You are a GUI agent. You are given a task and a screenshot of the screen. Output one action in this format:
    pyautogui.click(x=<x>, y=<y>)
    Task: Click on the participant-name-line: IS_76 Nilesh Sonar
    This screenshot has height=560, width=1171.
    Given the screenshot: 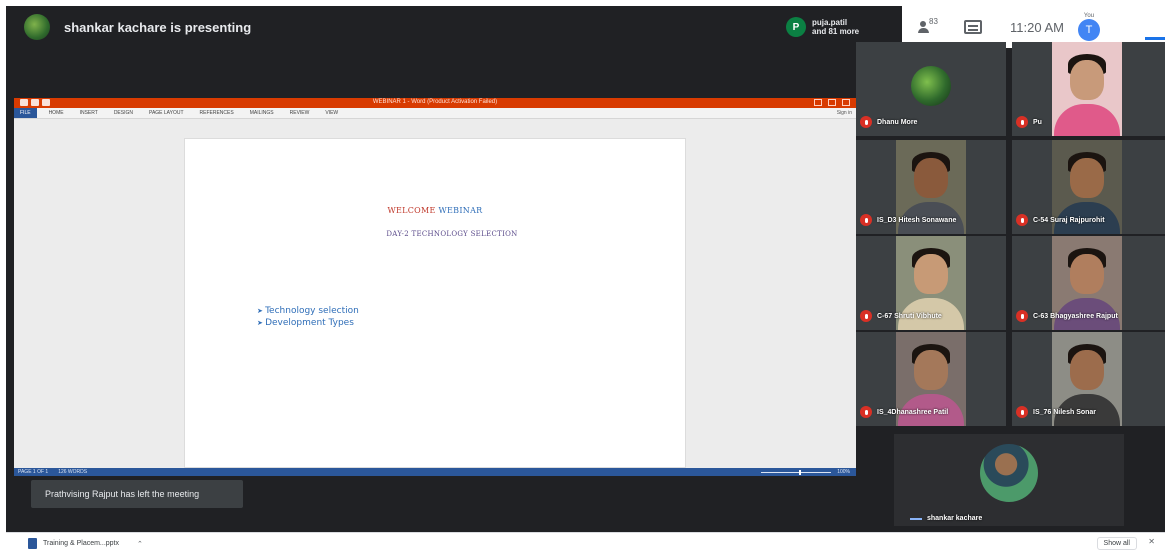 What is the action you would take?
    pyautogui.click(x=1056, y=412)
    